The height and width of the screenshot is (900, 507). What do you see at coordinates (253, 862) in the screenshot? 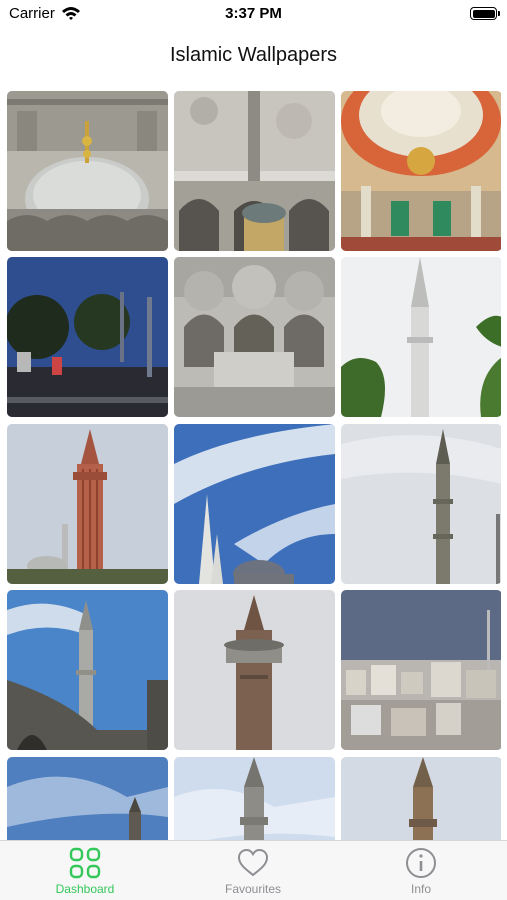
I see `heart-icon` at bounding box center [253, 862].